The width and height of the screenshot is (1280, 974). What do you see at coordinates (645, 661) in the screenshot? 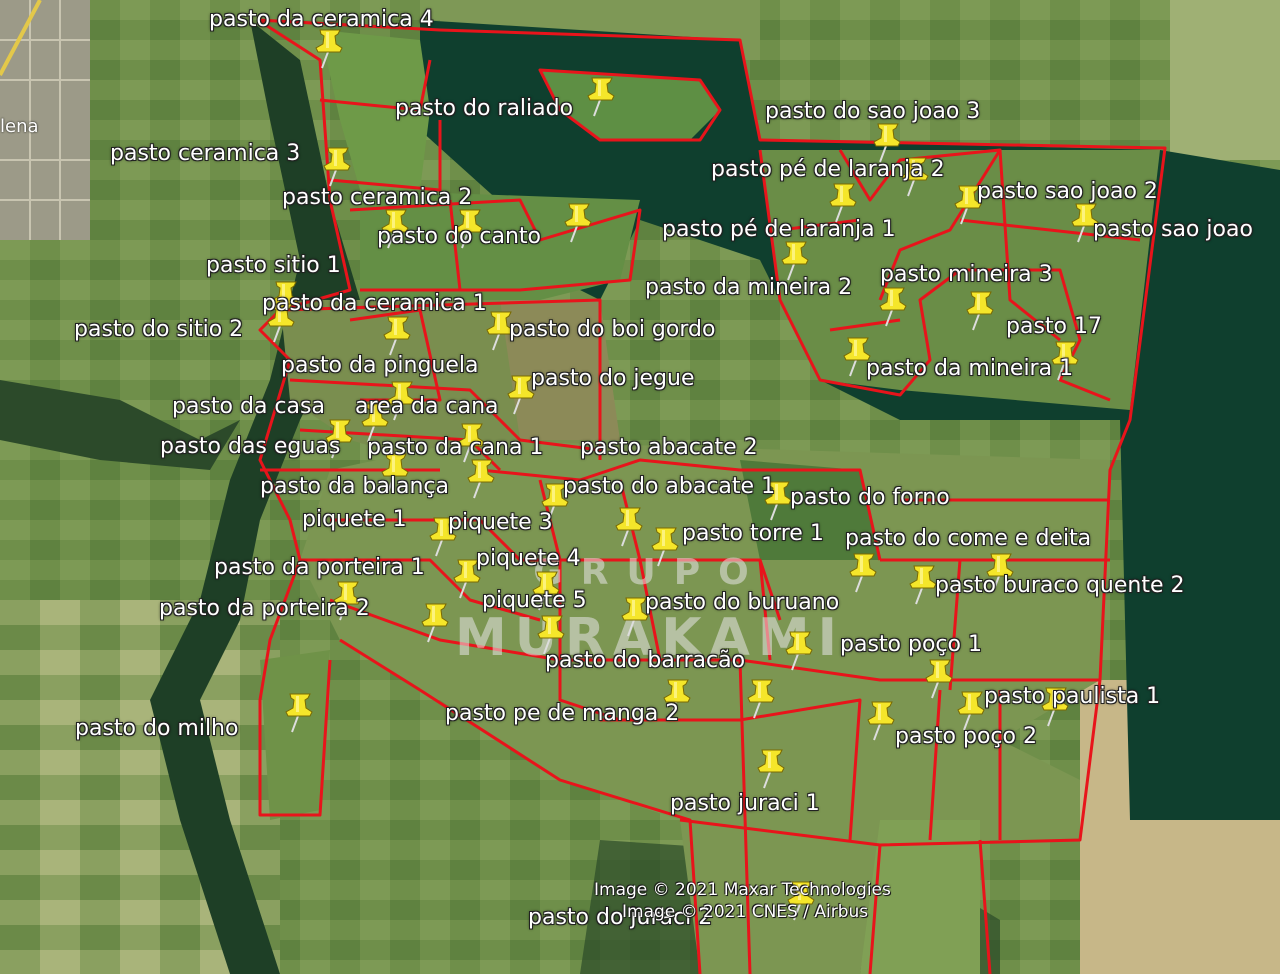
I see `placemark-label: pasto do barracão` at bounding box center [645, 661].